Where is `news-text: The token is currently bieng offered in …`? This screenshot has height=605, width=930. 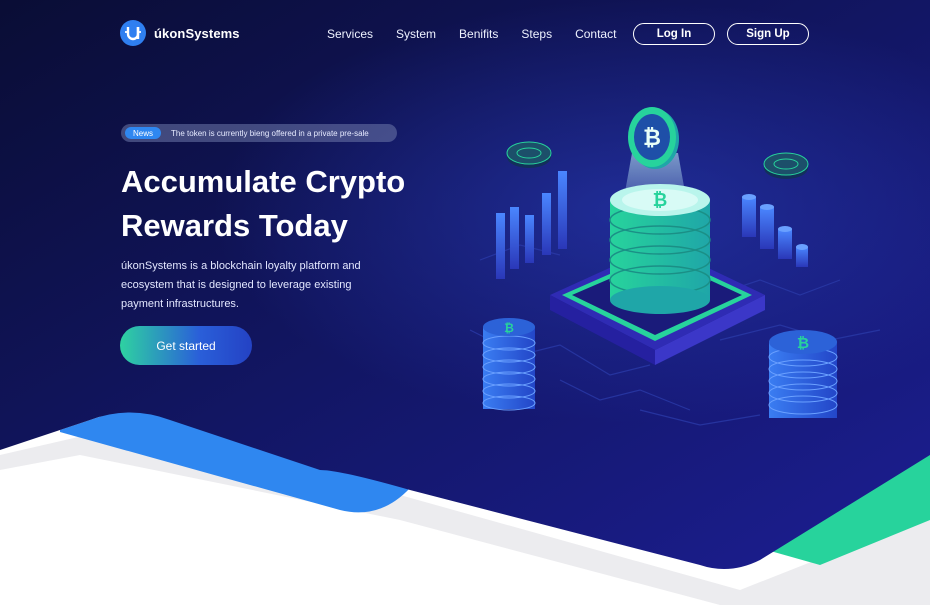 news-text: The token is currently bieng offered in … is located at coordinates (270, 133).